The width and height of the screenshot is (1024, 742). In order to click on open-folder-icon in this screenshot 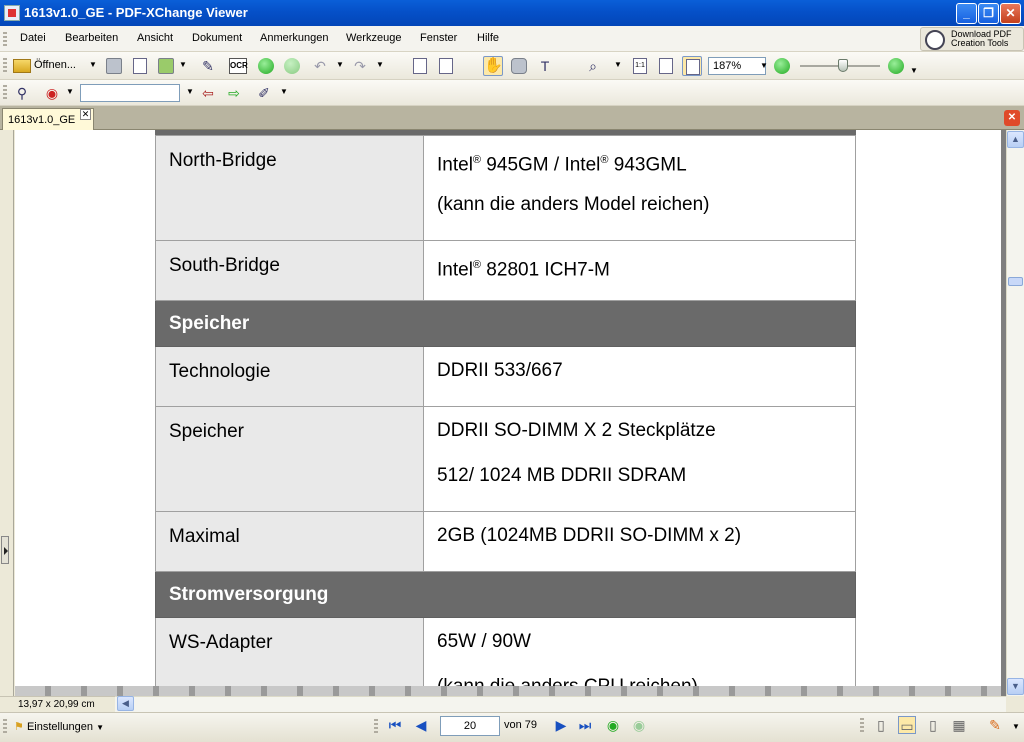, I will do `click(22, 66)`.